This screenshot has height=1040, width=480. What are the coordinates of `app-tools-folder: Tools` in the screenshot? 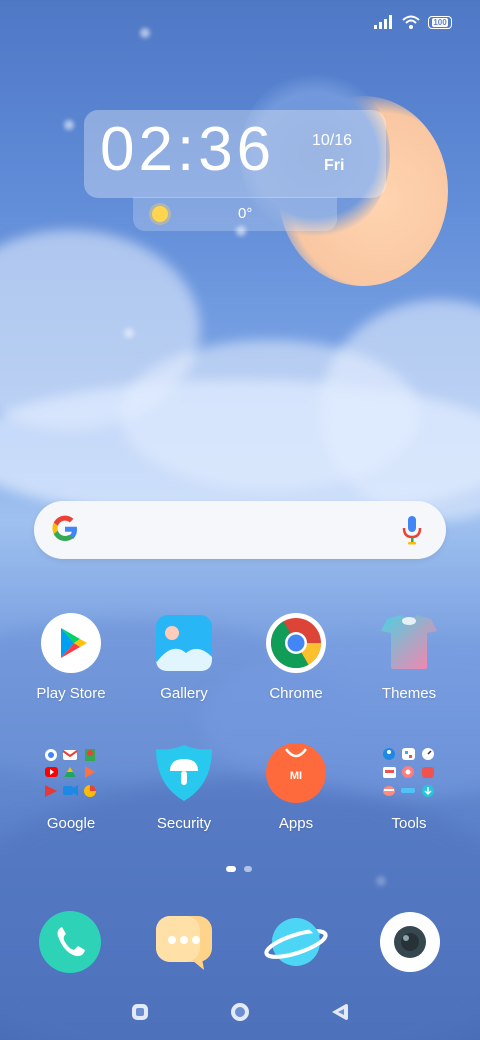 It's located at (409, 787).